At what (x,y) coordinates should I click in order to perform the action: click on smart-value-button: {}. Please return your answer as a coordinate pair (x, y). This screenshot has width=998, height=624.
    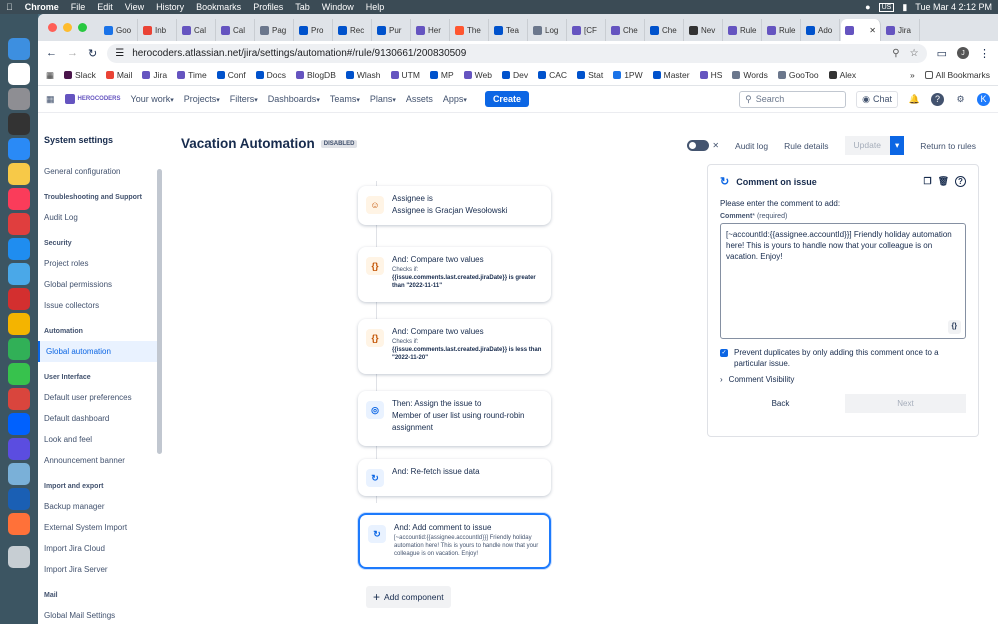
    Looking at the image, I should click on (954, 327).